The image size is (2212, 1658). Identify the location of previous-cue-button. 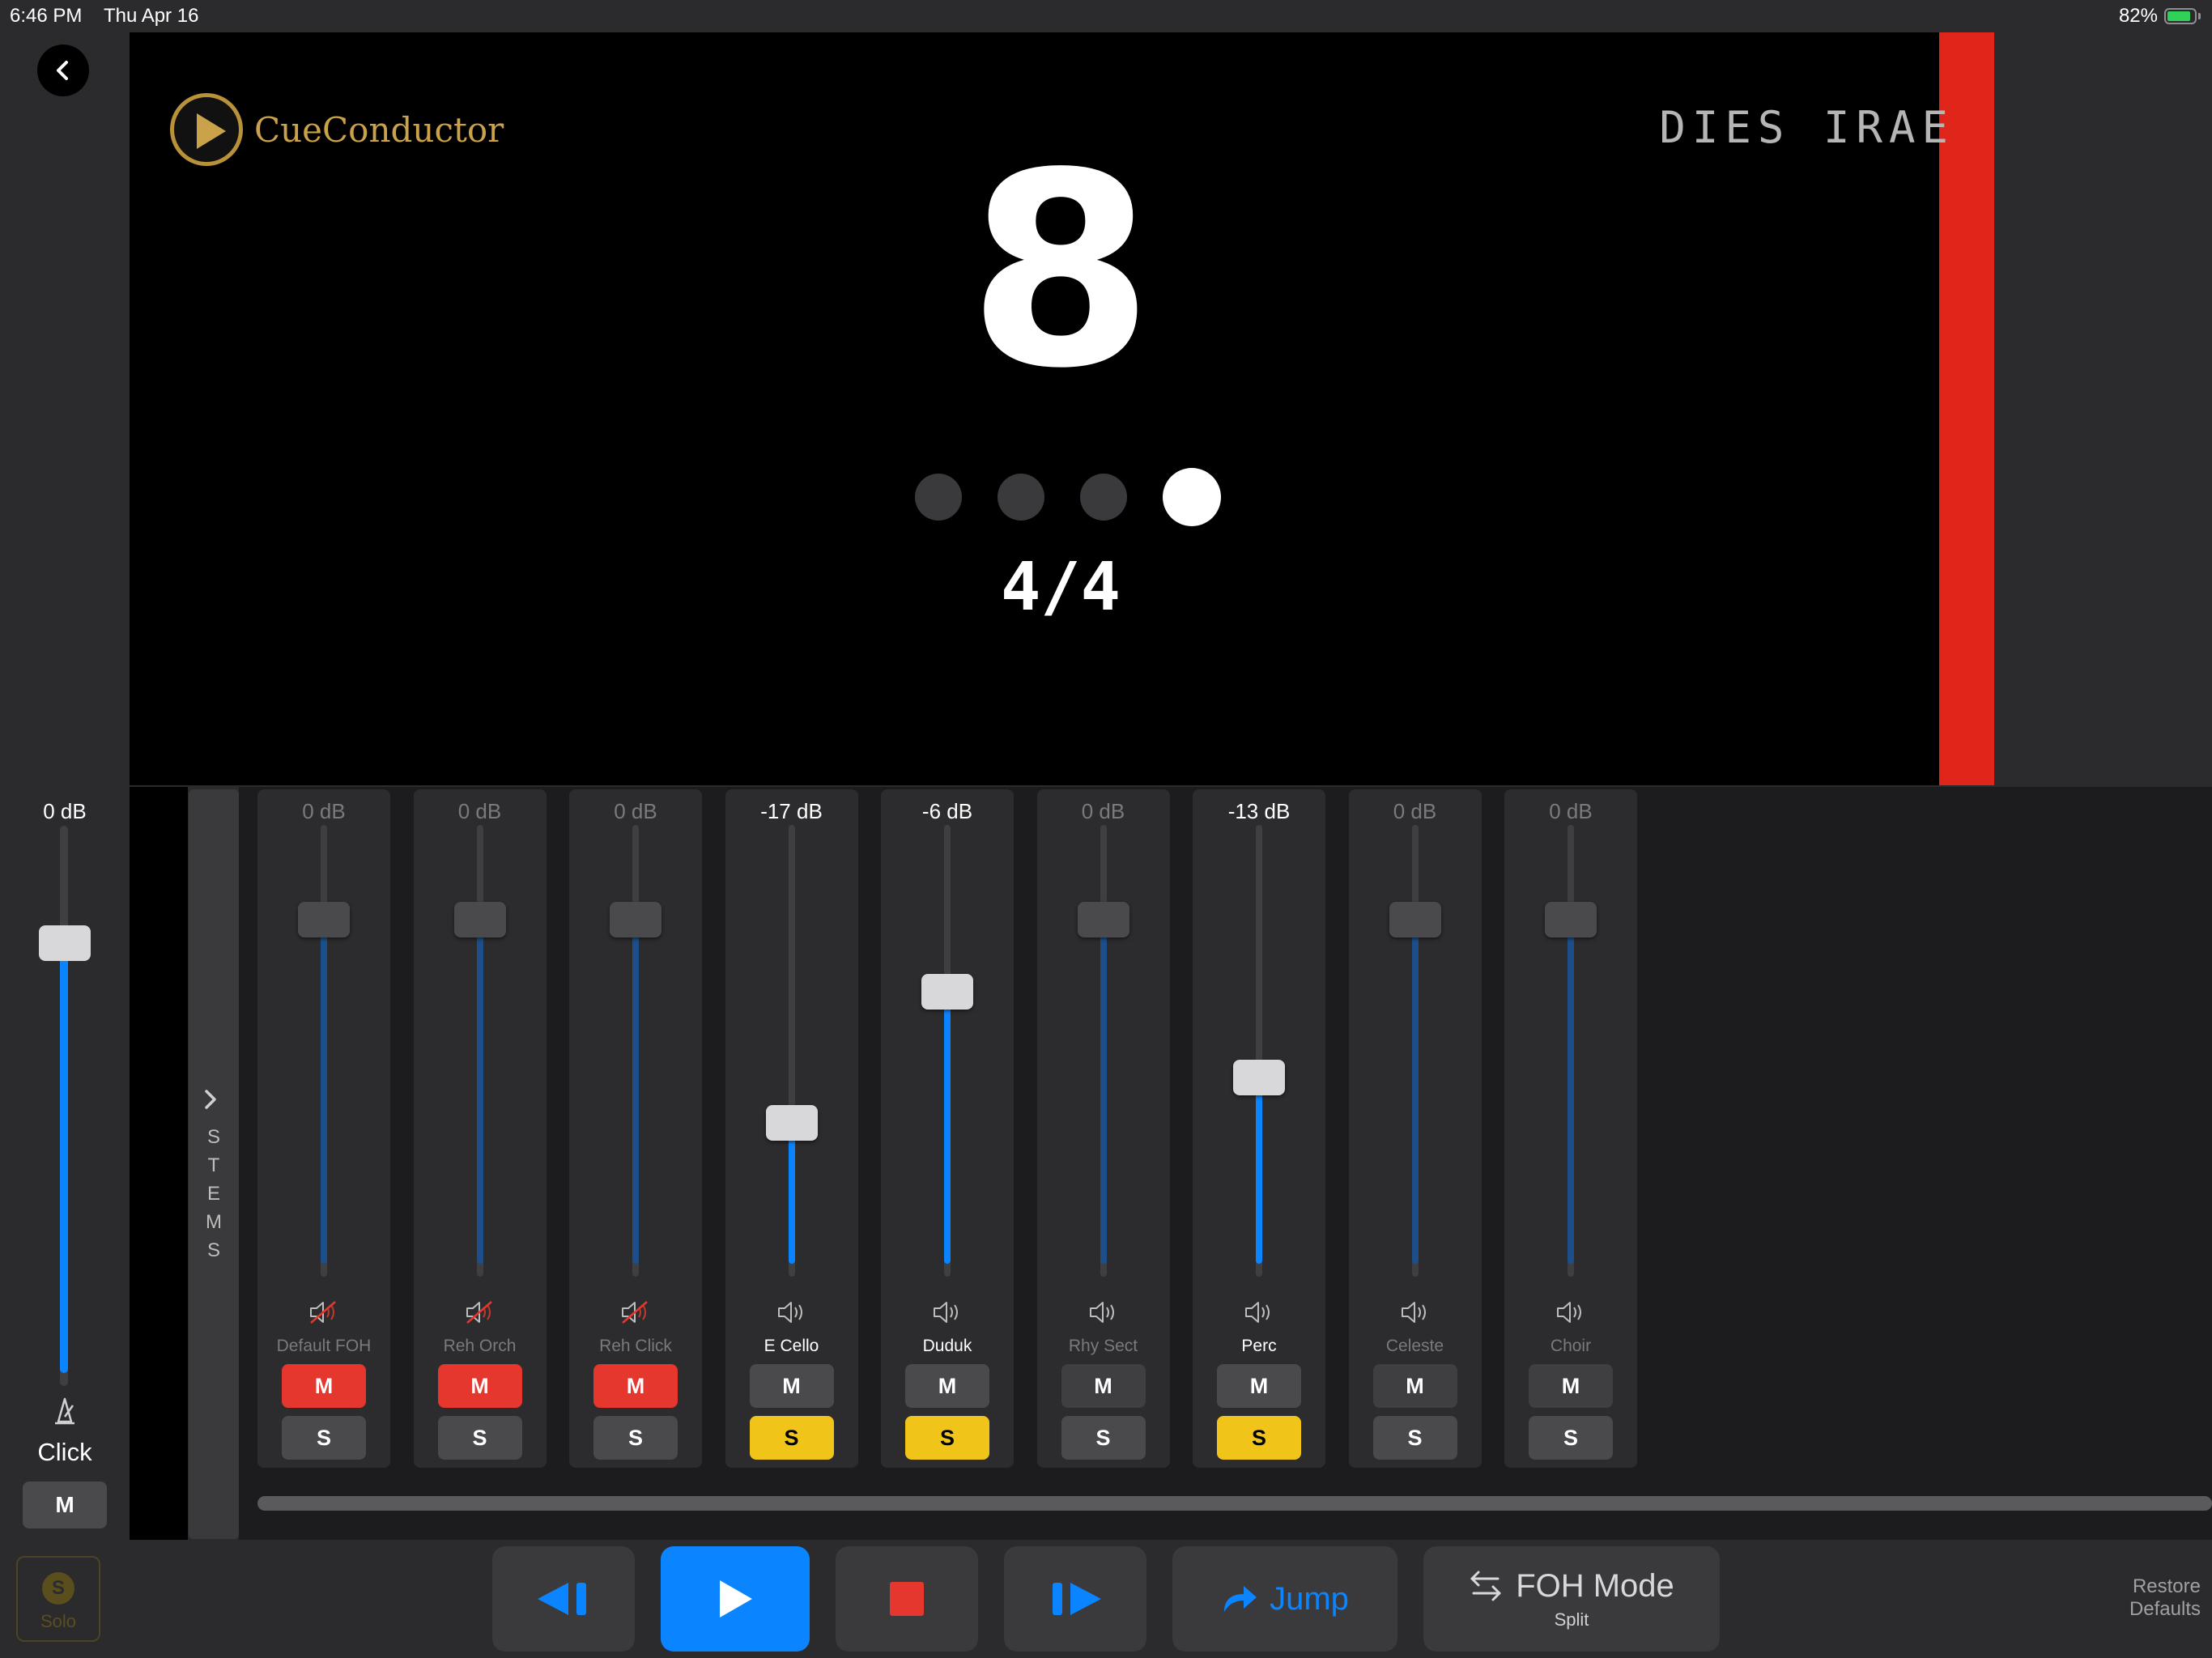
(564, 1599).